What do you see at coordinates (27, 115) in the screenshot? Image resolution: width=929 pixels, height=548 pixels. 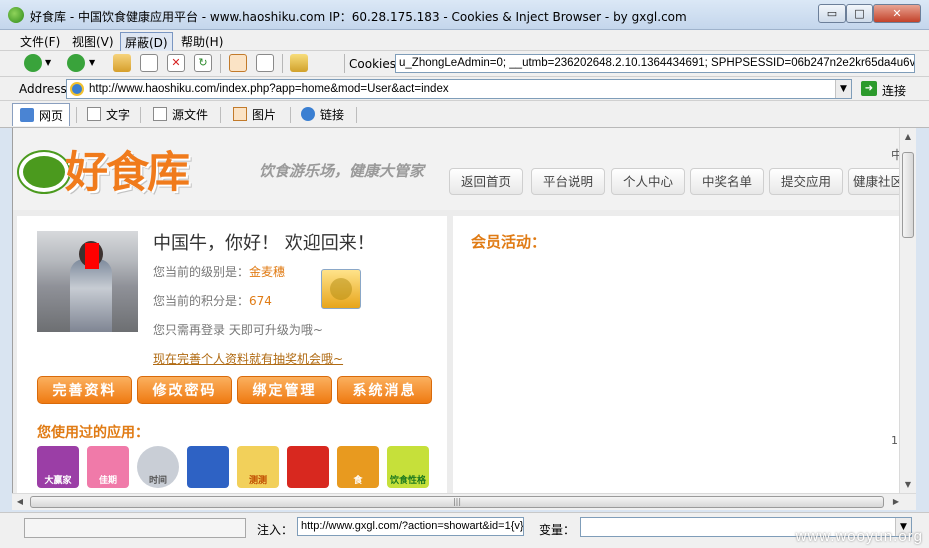 I see `webpage-icon` at bounding box center [27, 115].